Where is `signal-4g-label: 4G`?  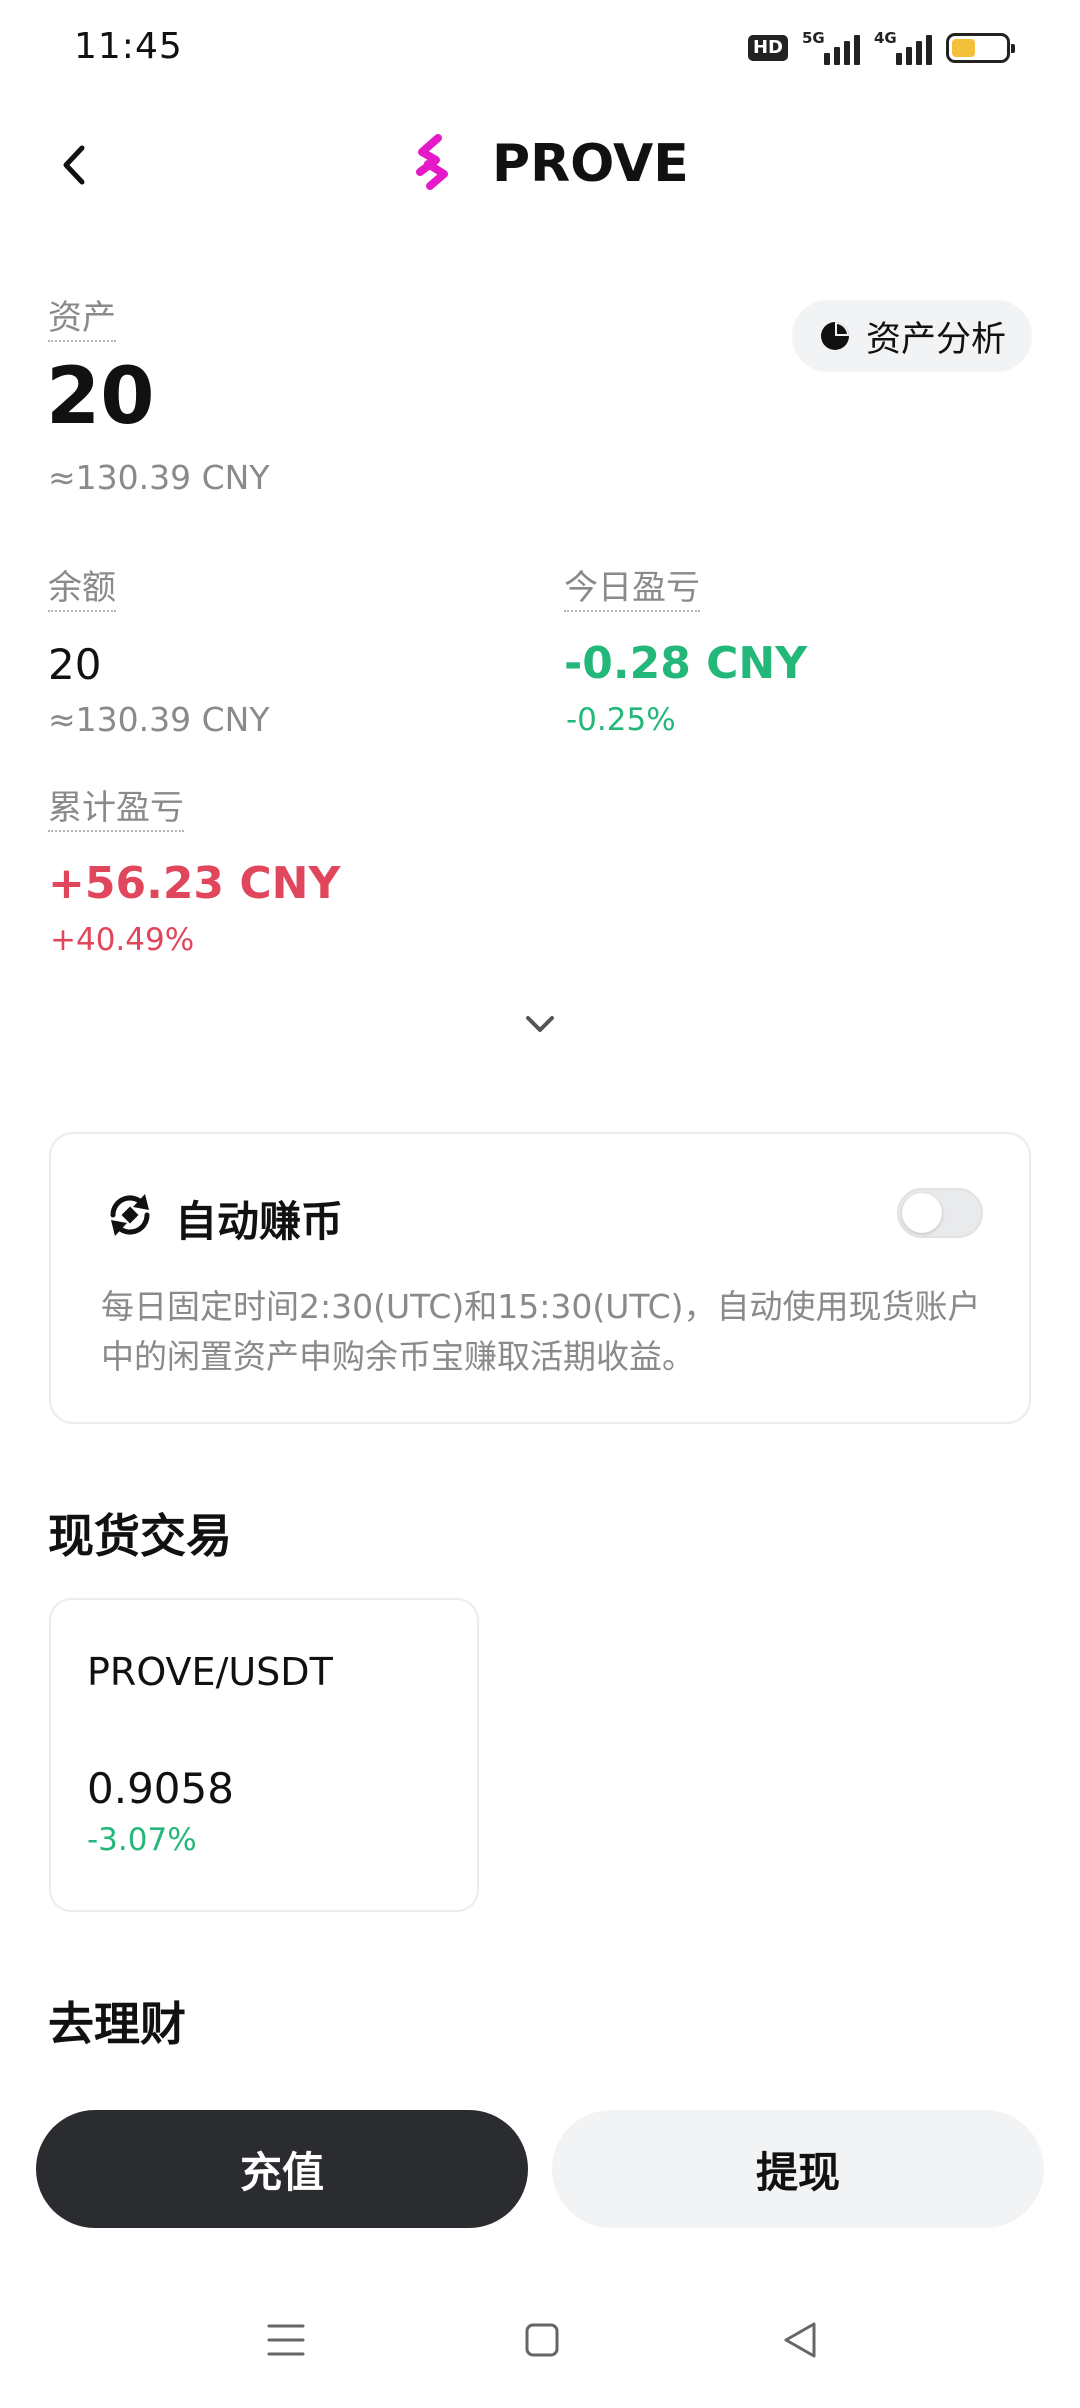
signal-4g-label: 4G is located at coordinates (885, 38).